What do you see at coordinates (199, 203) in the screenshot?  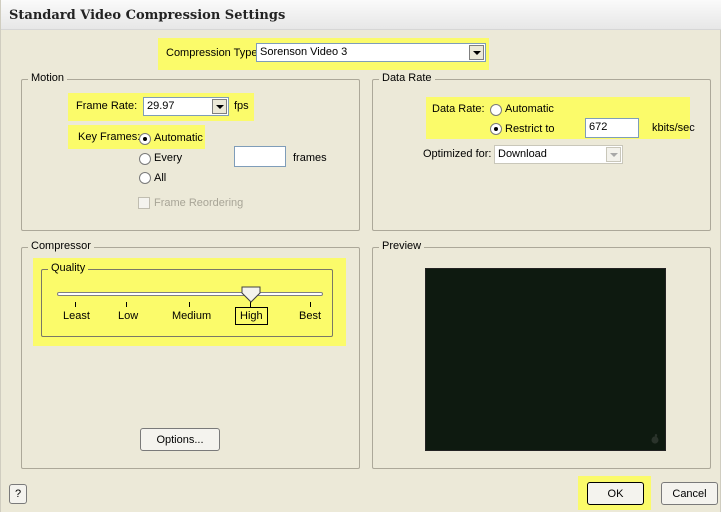 I see `frame-reordering-label: Frame Reordering` at bounding box center [199, 203].